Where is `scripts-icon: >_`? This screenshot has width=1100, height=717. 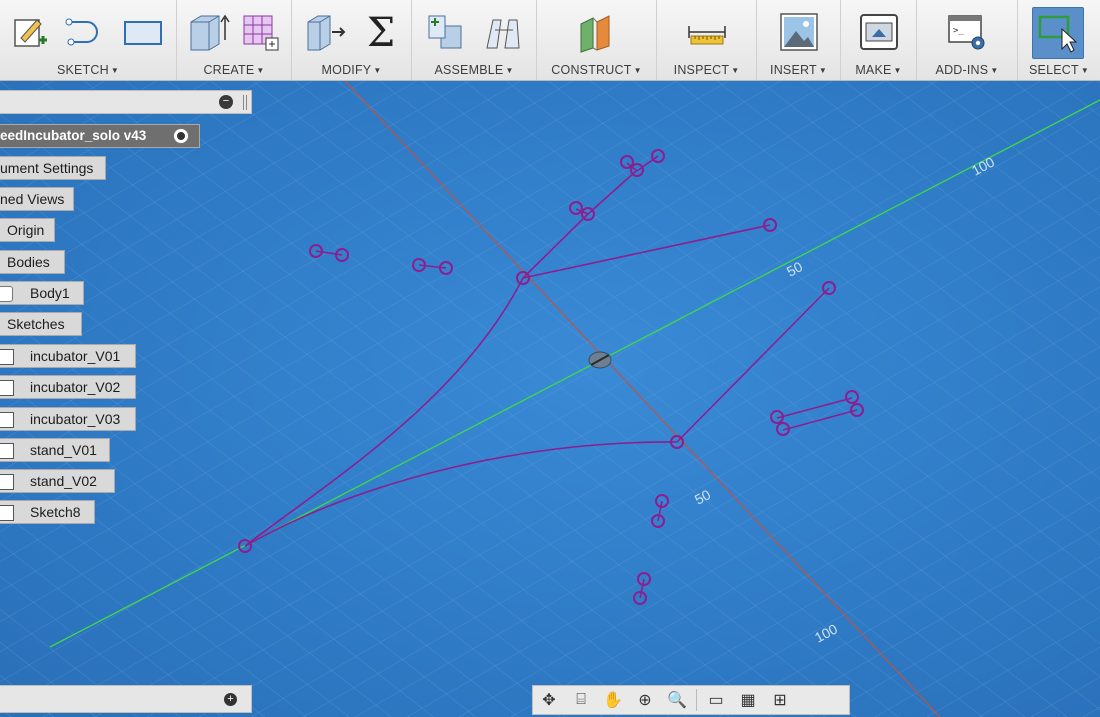 scripts-icon: >_ is located at coordinates (967, 32).